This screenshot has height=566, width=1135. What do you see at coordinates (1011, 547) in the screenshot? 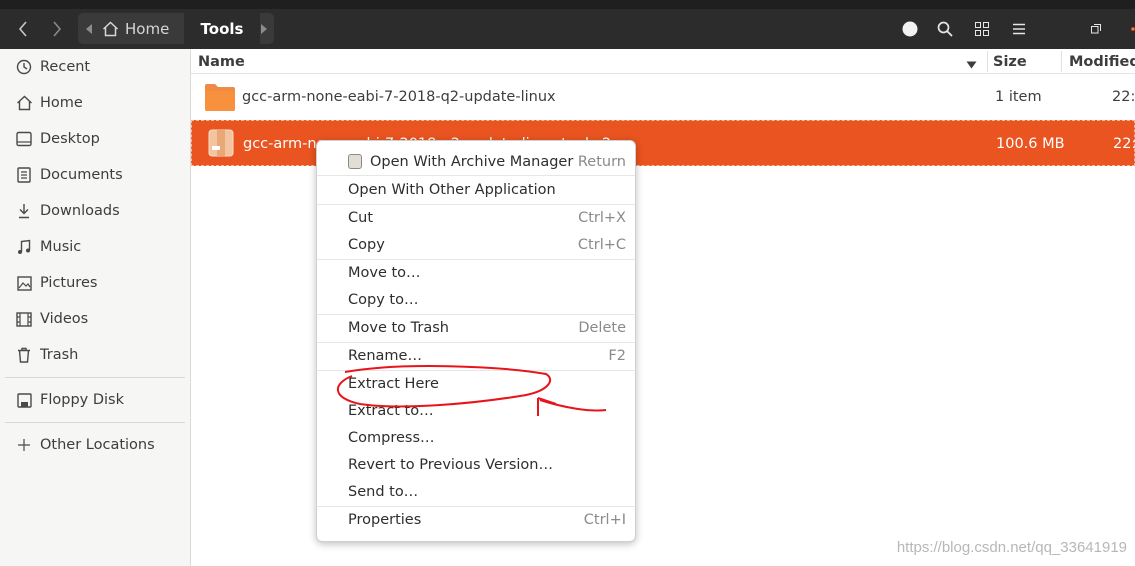
I see `watermark-text: https://blog.csdn.net/qq_33641919` at bounding box center [1011, 547].